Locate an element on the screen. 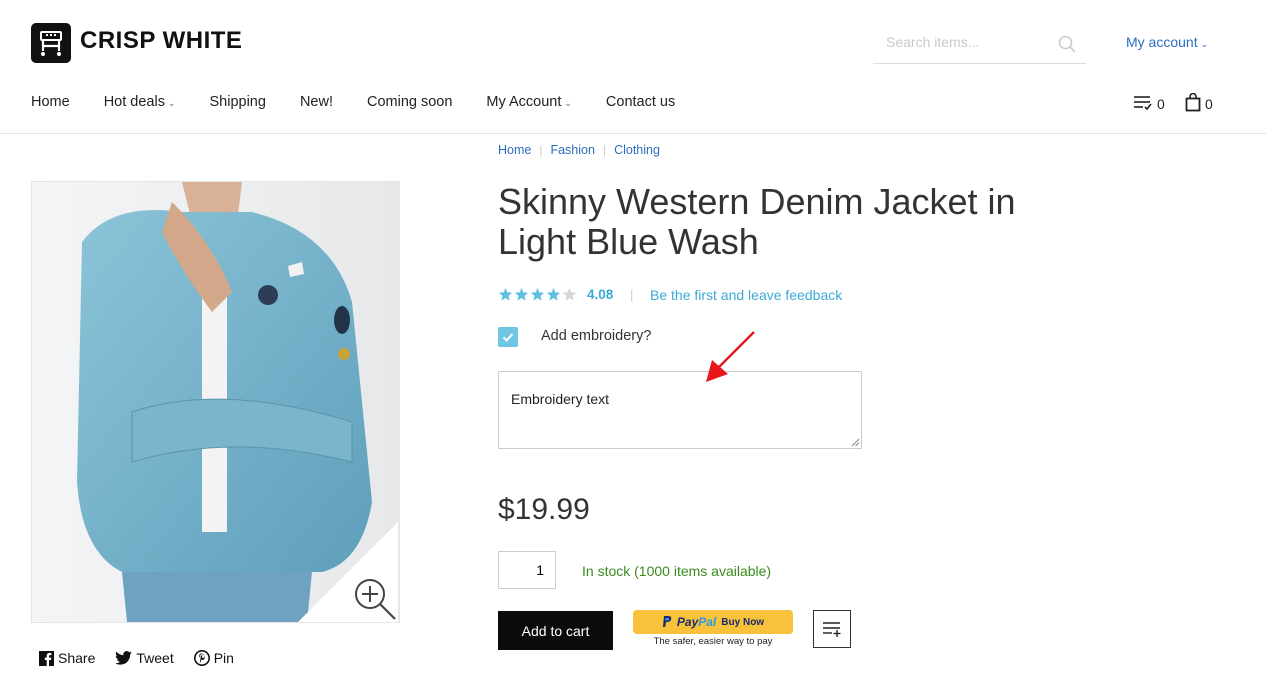  search-input is located at coordinates (964, 42).